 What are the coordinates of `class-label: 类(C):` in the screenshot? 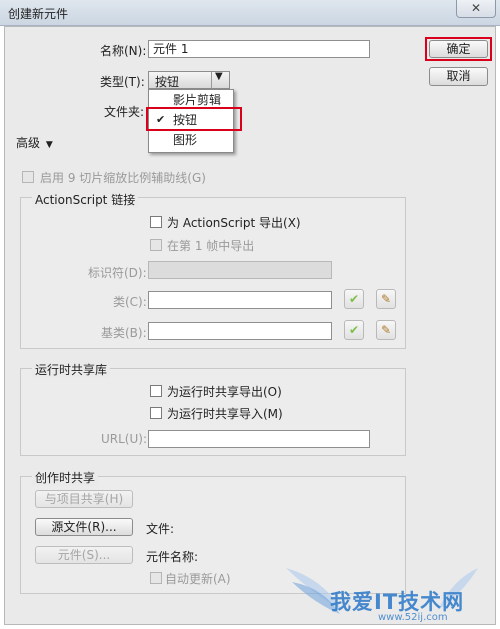 It's located at (130, 302).